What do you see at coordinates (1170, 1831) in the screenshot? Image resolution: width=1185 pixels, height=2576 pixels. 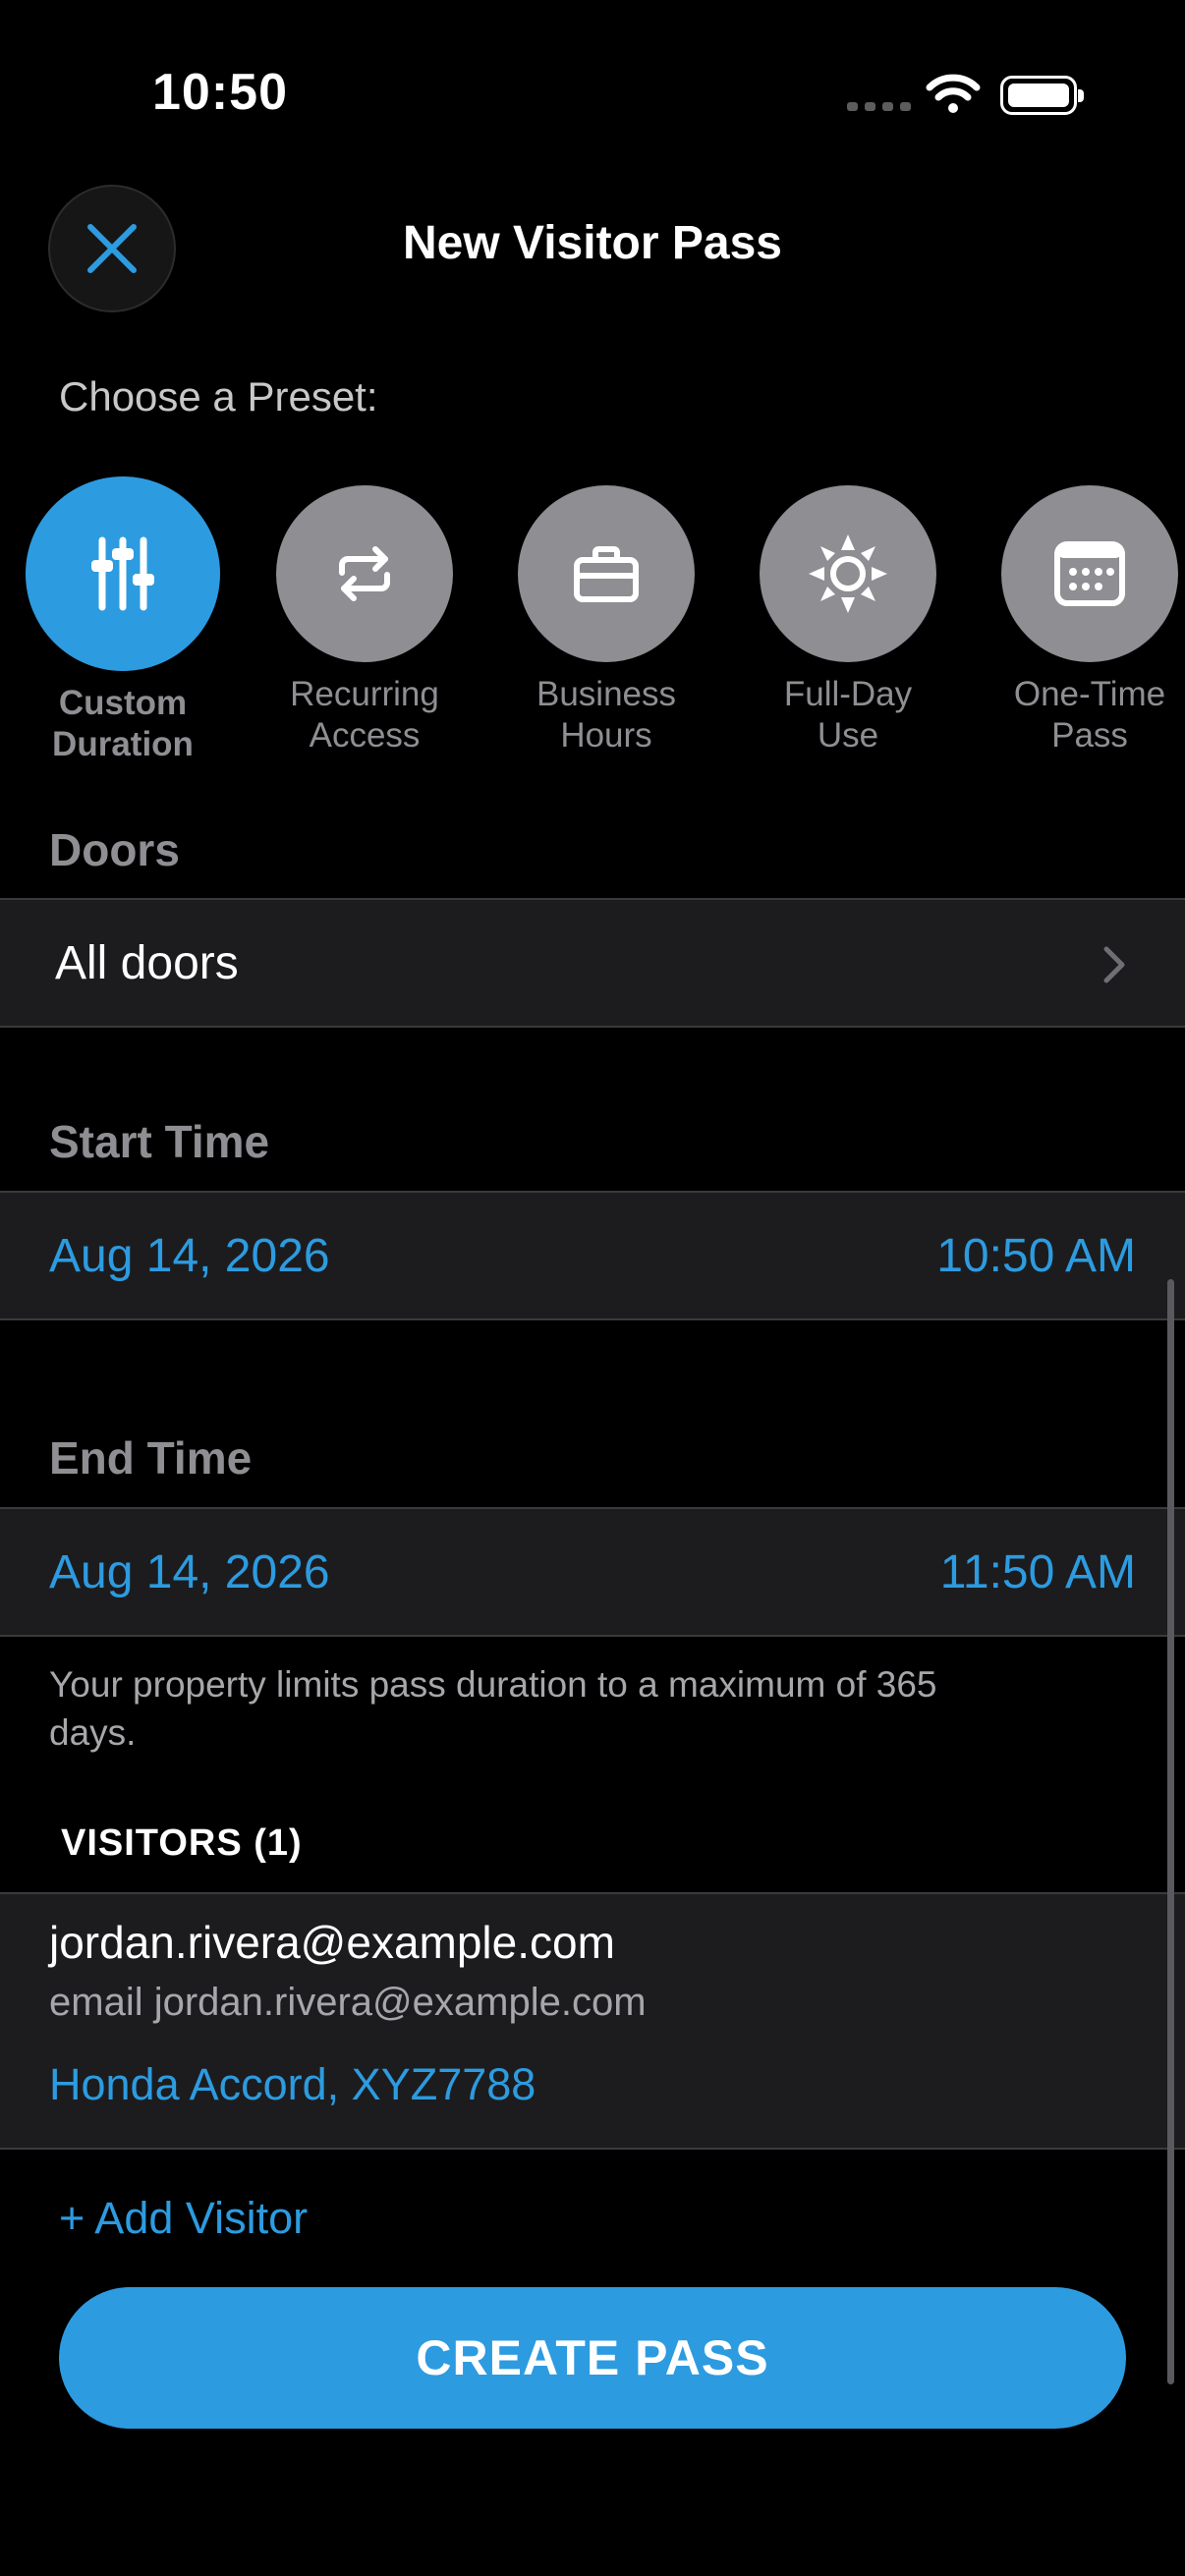 I see `scrollbar` at bounding box center [1170, 1831].